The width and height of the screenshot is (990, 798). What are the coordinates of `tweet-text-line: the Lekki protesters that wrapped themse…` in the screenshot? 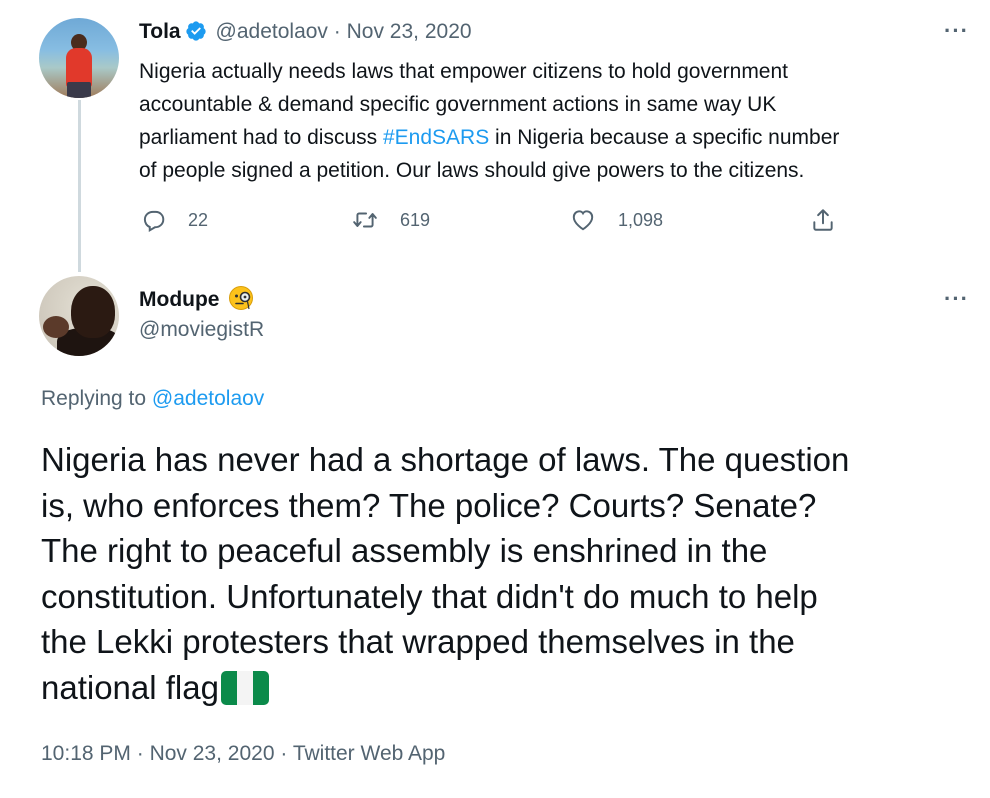 It's located at (418, 641).